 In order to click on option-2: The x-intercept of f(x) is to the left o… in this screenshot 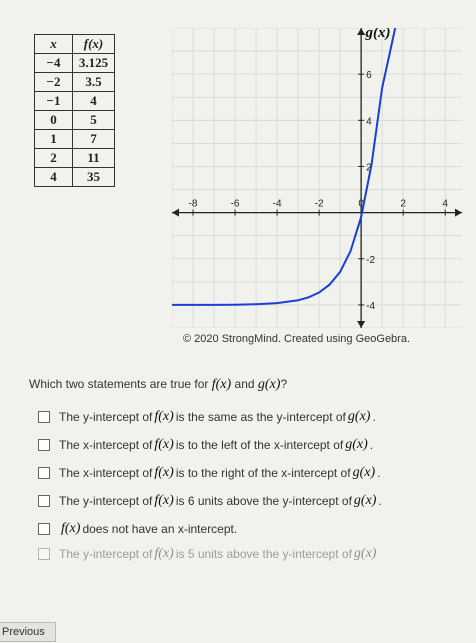, I will do `click(210, 445)`.